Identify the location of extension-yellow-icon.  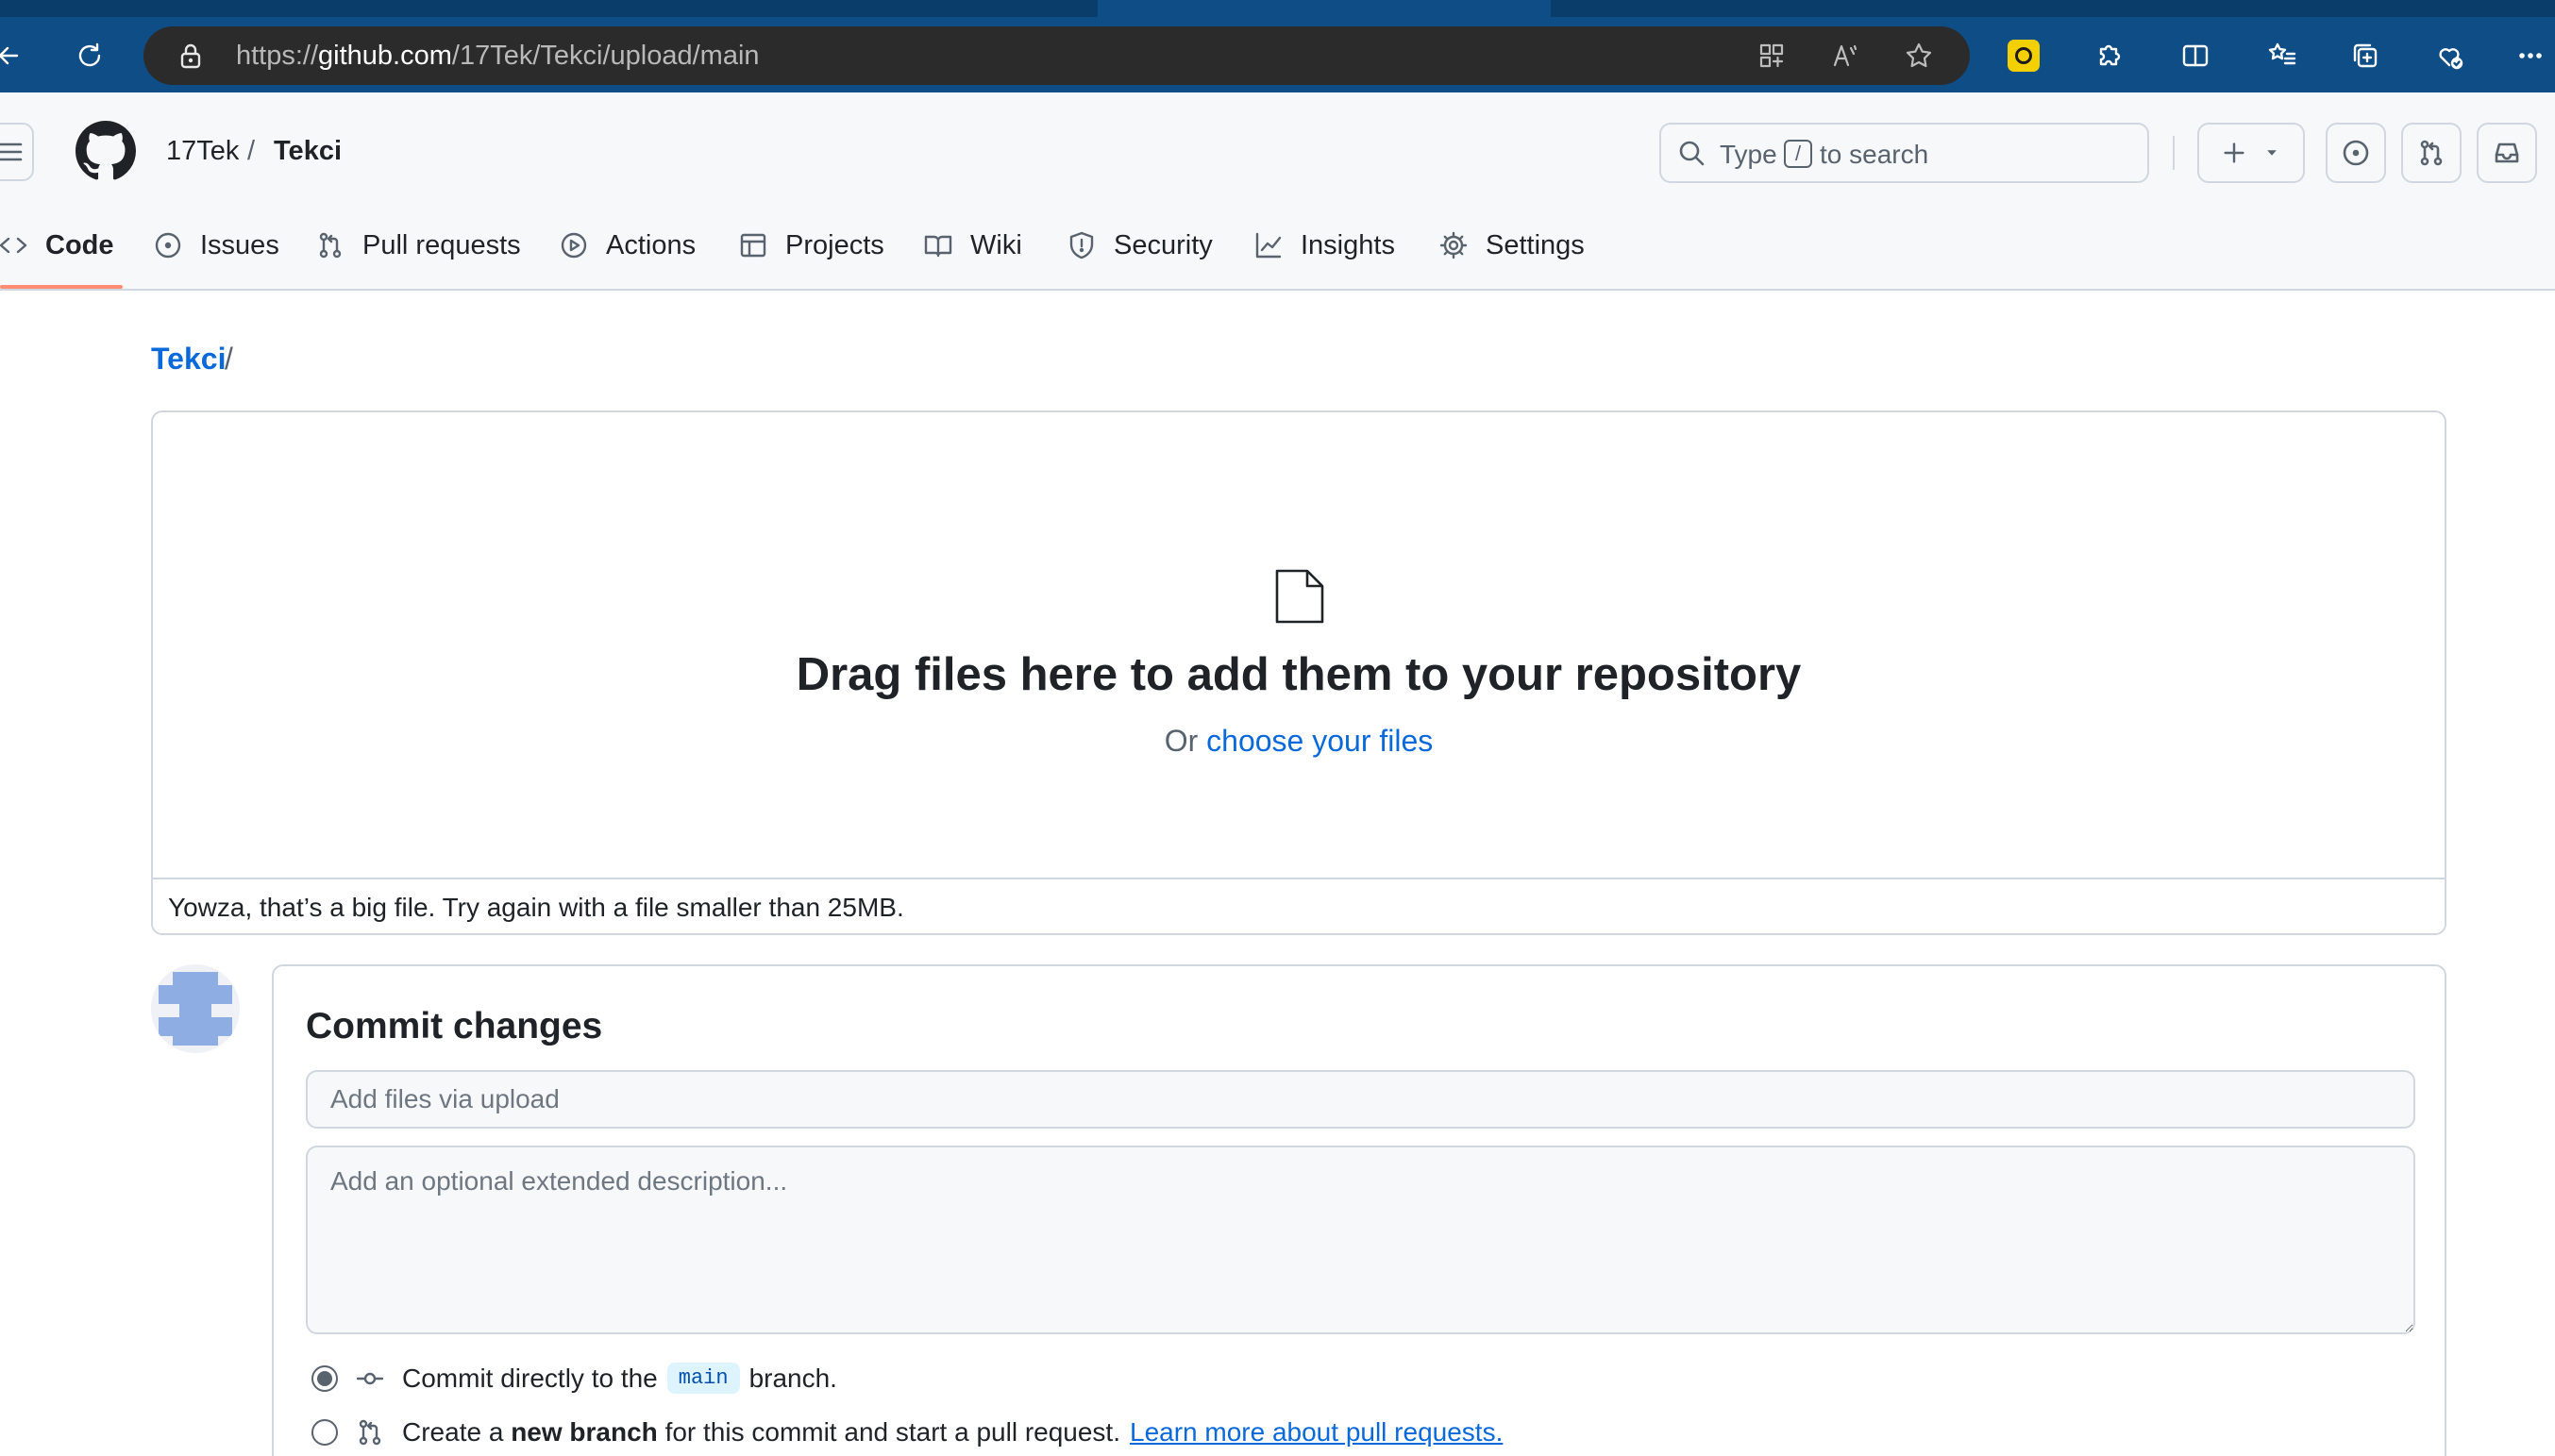
(2024, 56).